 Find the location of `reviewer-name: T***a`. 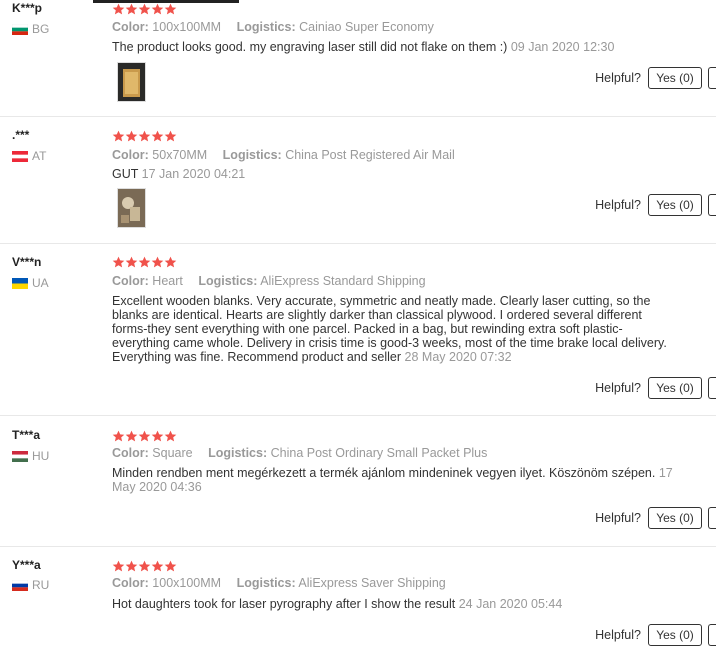

reviewer-name: T***a is located at coordinates (26, 435).